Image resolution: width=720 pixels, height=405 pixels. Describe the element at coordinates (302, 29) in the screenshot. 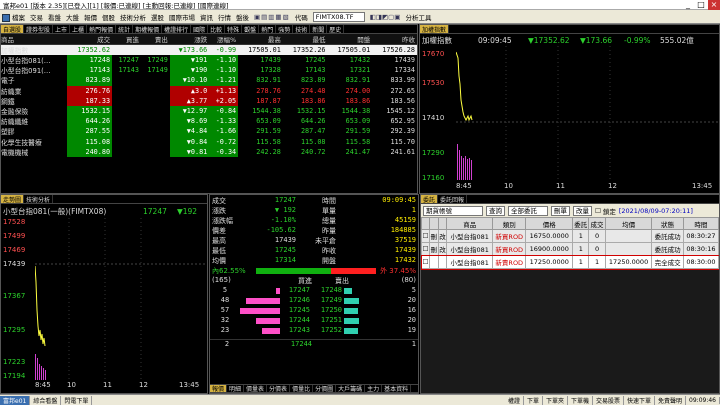

I see `tab-14: 技術` at that location.